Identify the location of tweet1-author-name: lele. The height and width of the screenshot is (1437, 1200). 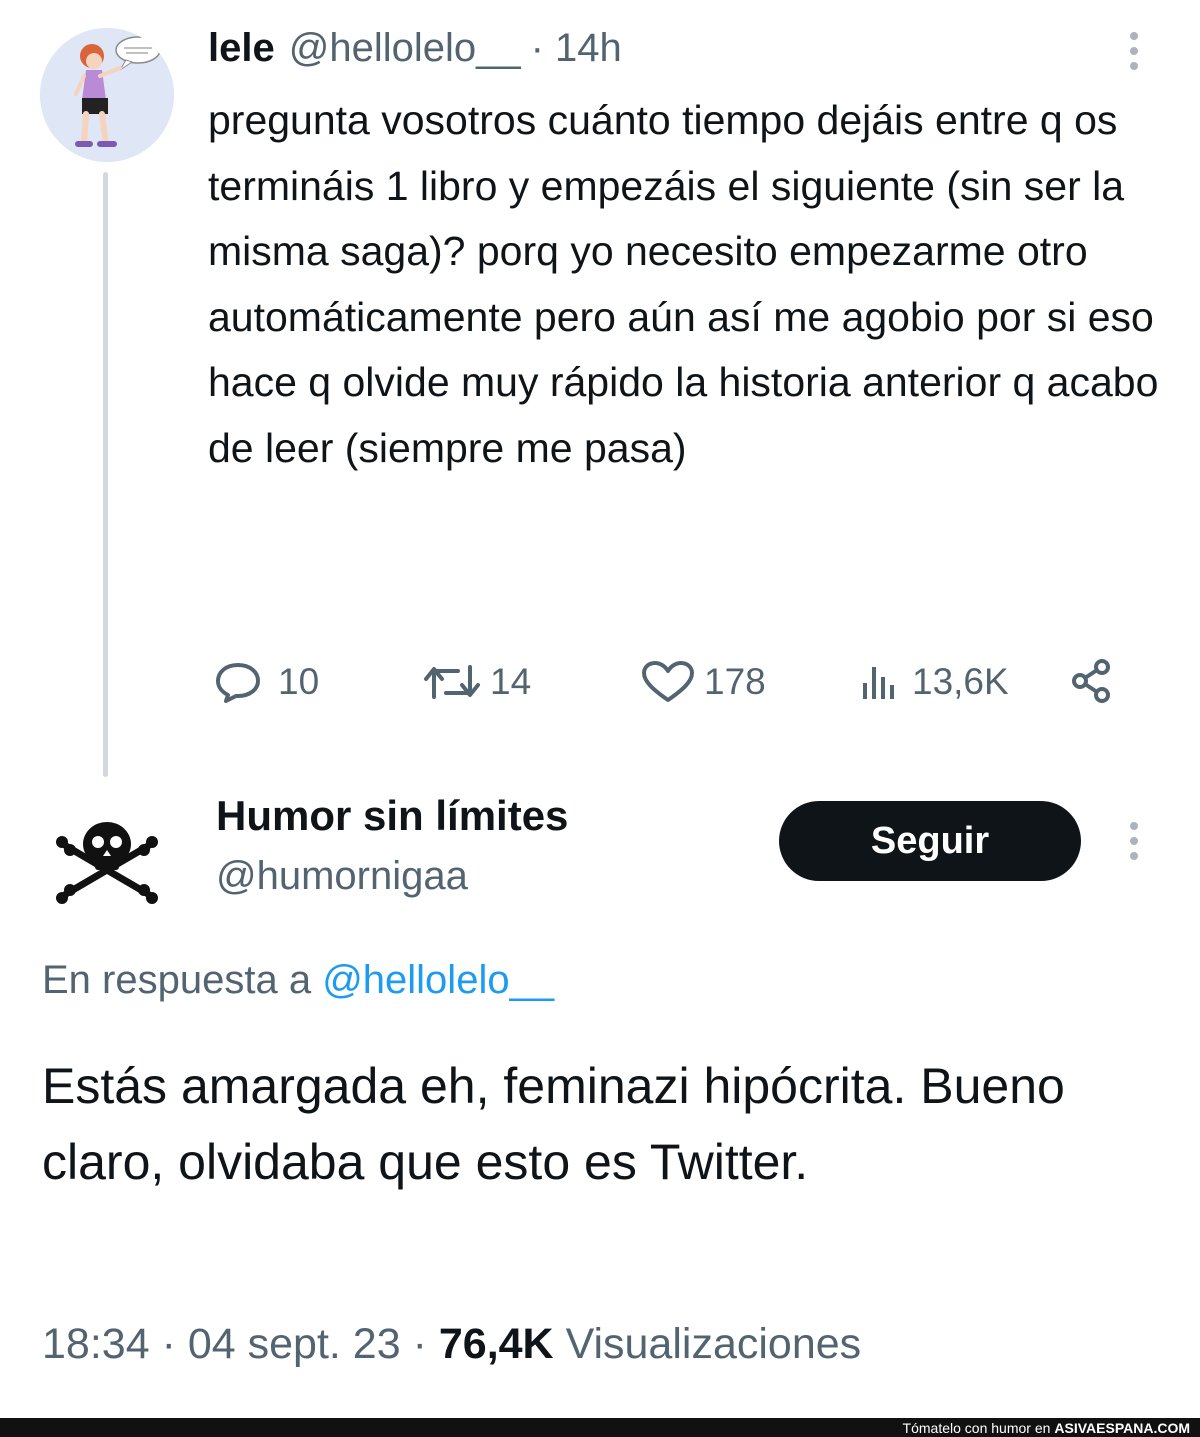
(241, 48).